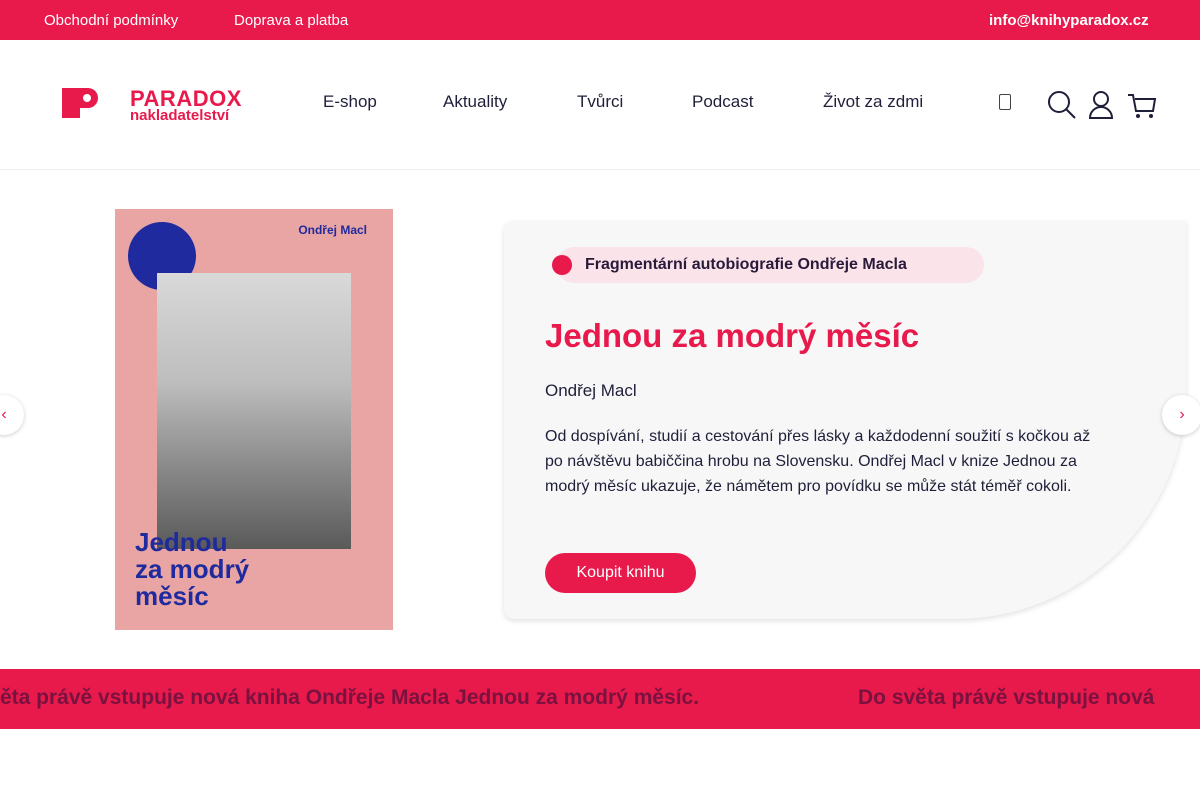 The width and height of the screenshot is (1200, 800). Describe the element at coordinates (111, 20) in the screenshot. I see `terms-link: Obchodní podmínky` at that location.